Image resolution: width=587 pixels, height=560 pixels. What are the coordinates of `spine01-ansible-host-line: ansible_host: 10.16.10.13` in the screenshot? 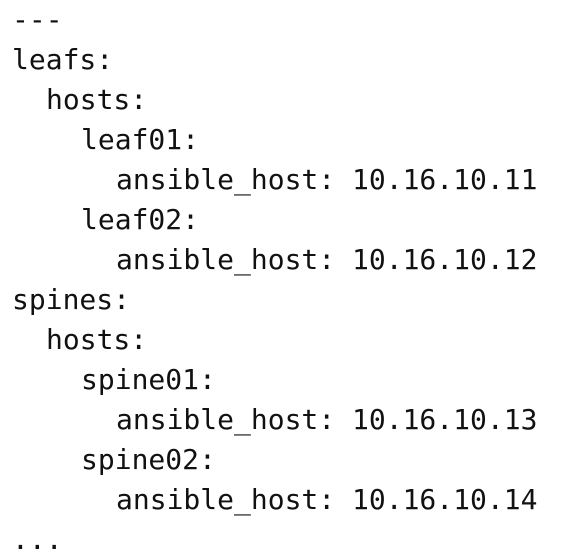 It's located at (327, 419).